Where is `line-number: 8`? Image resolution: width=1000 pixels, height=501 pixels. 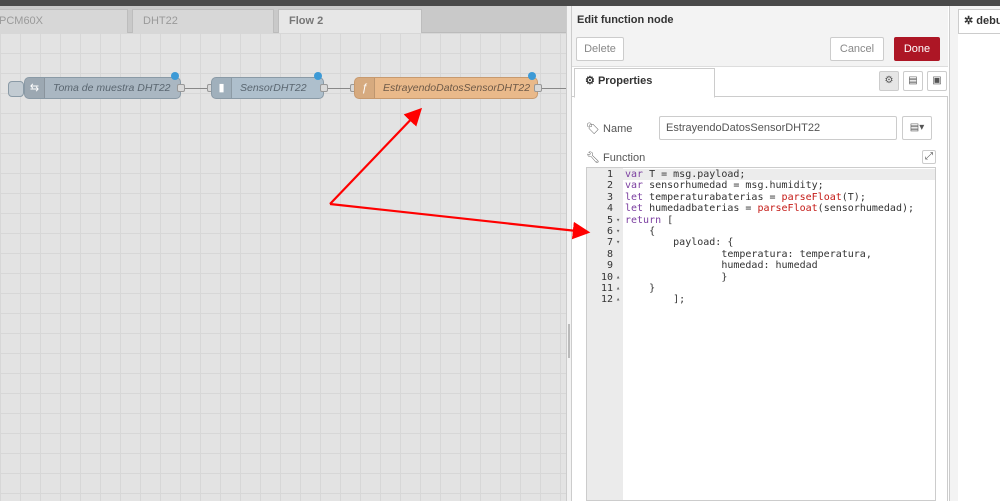
line-number: 8 is located at coordinates (609, 254).